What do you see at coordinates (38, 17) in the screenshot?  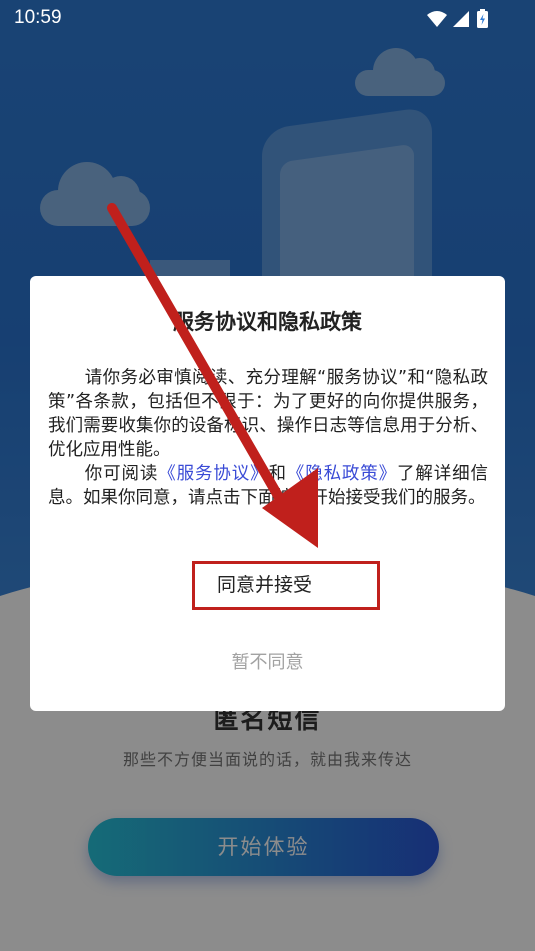 I see `status-time: 10:59` at bounding box center [38, 17].